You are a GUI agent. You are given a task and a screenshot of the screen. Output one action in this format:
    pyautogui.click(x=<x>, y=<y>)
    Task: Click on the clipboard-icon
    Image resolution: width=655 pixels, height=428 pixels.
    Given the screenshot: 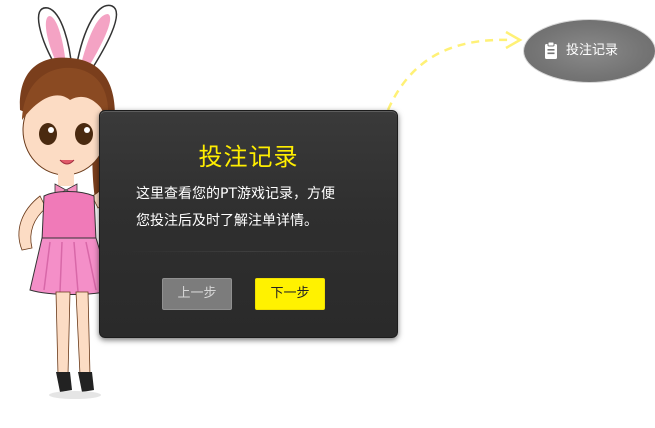 What is the action you would take?
    pyautogui.click(x=551, y=50)
    